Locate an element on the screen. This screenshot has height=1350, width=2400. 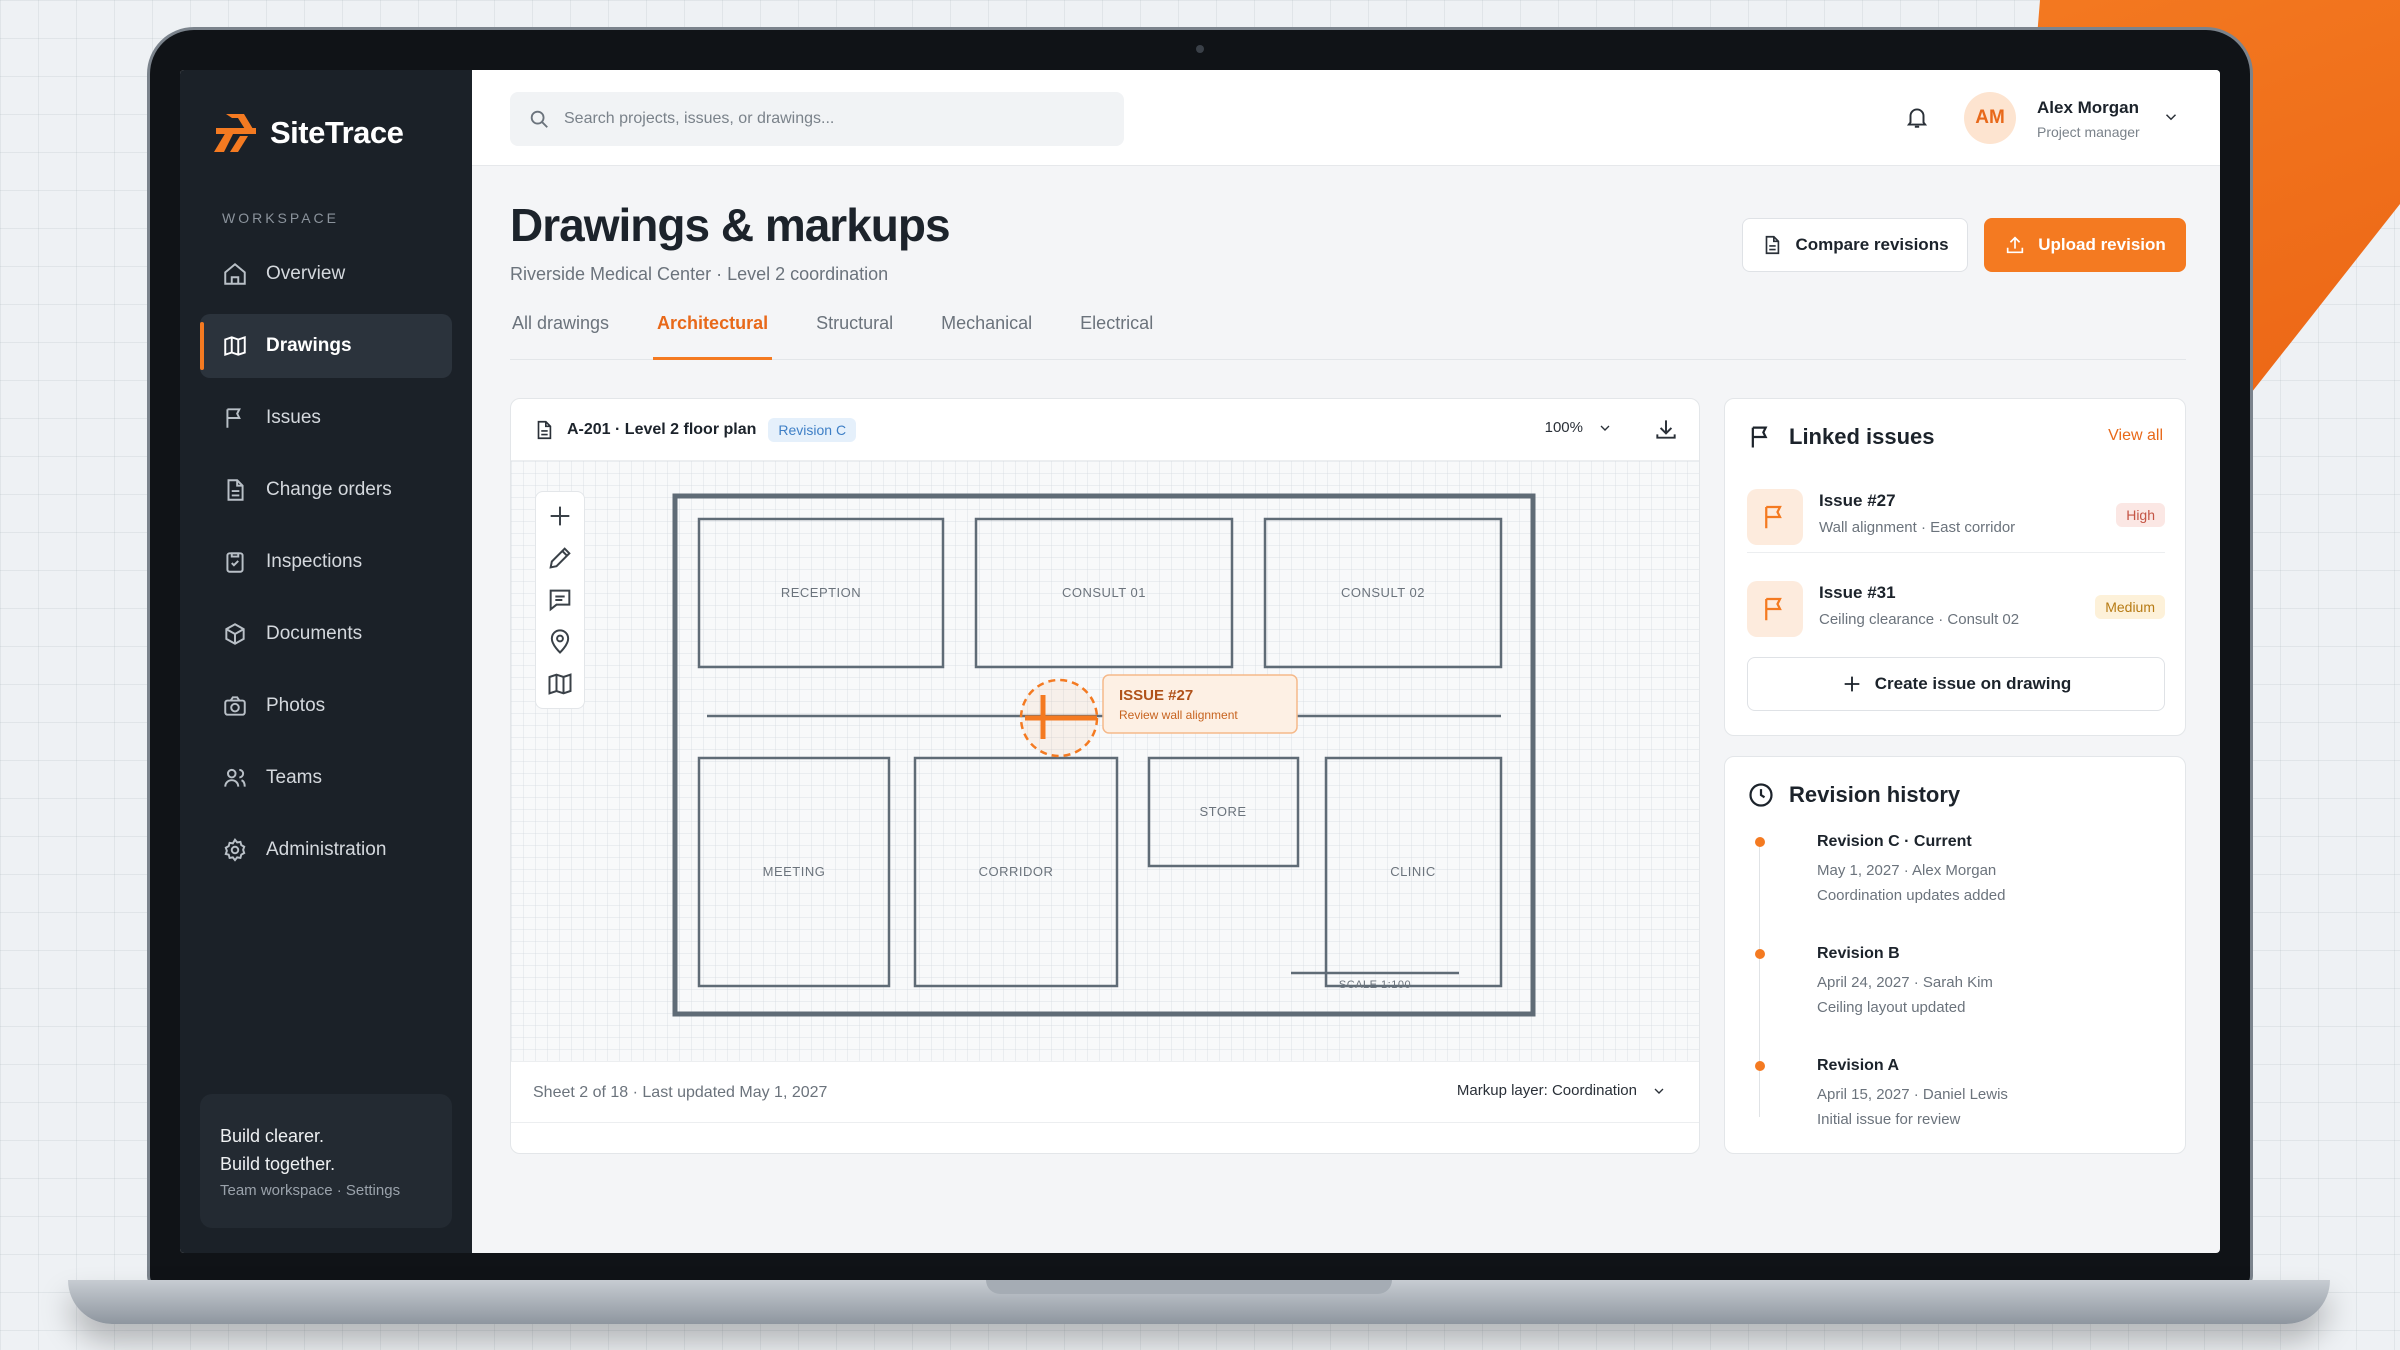
markup-layer-select: Markup layer: Coordination is located at coordinates (1562, 1090).